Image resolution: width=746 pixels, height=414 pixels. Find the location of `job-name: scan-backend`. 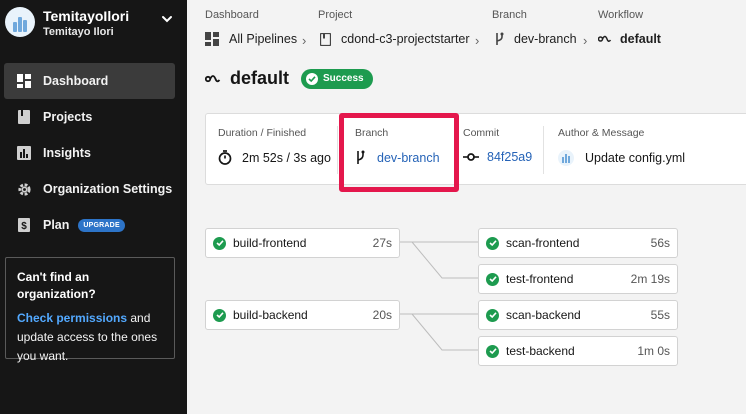

job-name: scan-backend is located at coordinates (543, 315).